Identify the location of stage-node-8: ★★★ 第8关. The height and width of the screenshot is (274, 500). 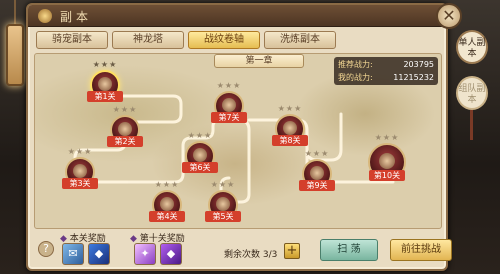
(290, 125).